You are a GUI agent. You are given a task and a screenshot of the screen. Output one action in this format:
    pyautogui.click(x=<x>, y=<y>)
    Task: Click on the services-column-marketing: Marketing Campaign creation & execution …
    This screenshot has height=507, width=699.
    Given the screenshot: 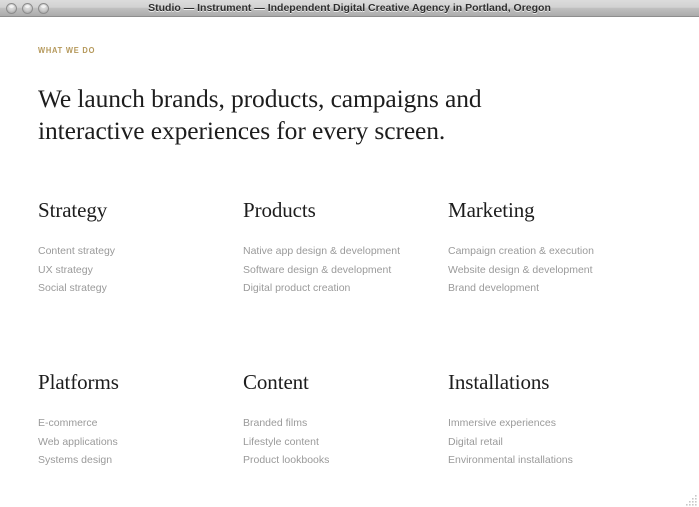 What is the action you would take?
    pyautogui.click(x=554, y=248)
    